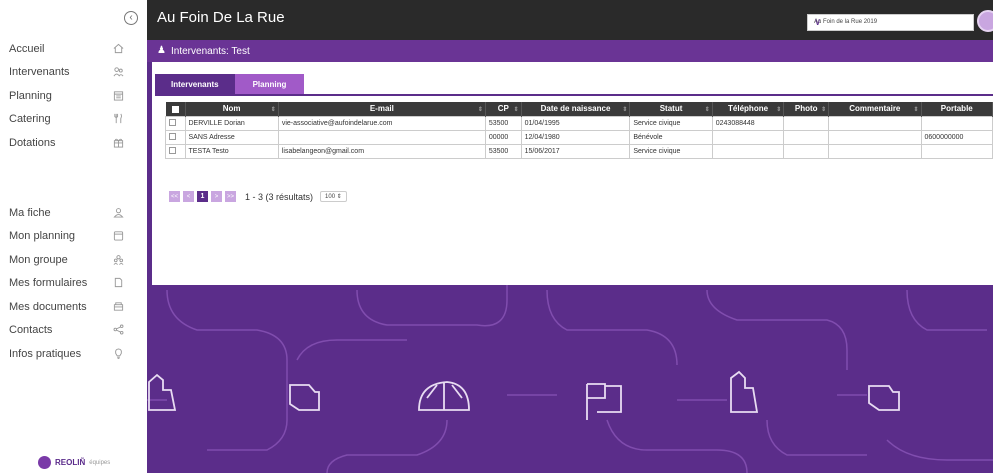  Describe the element at coordinates (576, 109) in the screenshot. I see `column-header-date-naissance: Date de naissance ⇕` at that location.